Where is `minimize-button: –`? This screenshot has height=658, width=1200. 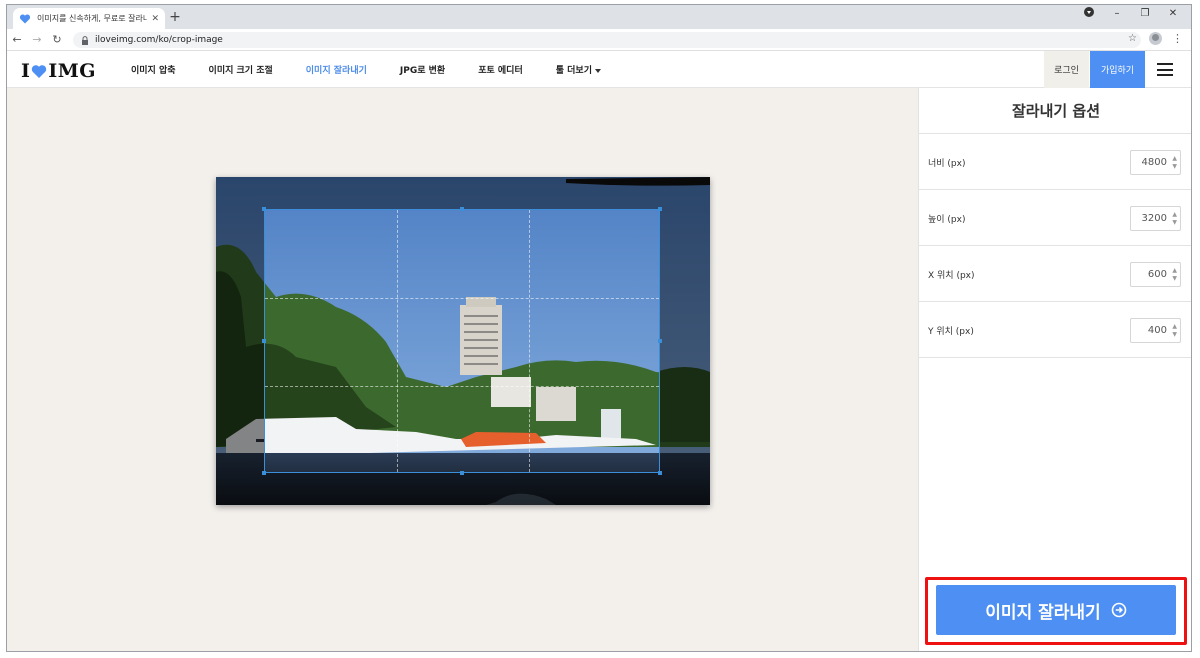
minimize-button: – is located at coordinates (1117, 13).